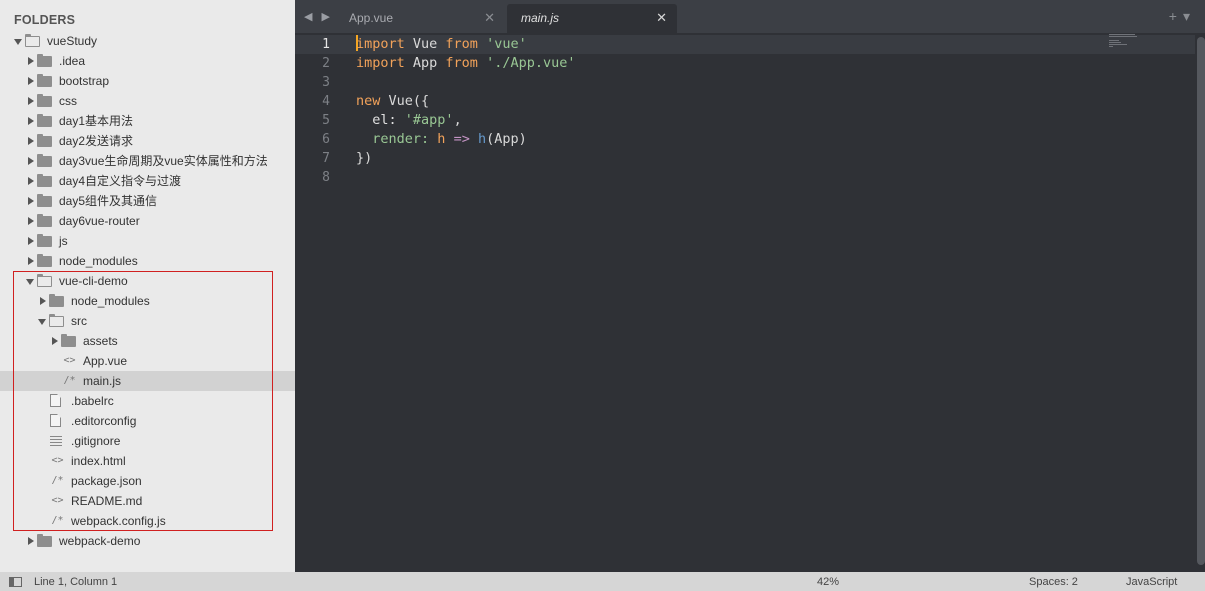  I want to click on tree-folder: src, so click(147, 321).